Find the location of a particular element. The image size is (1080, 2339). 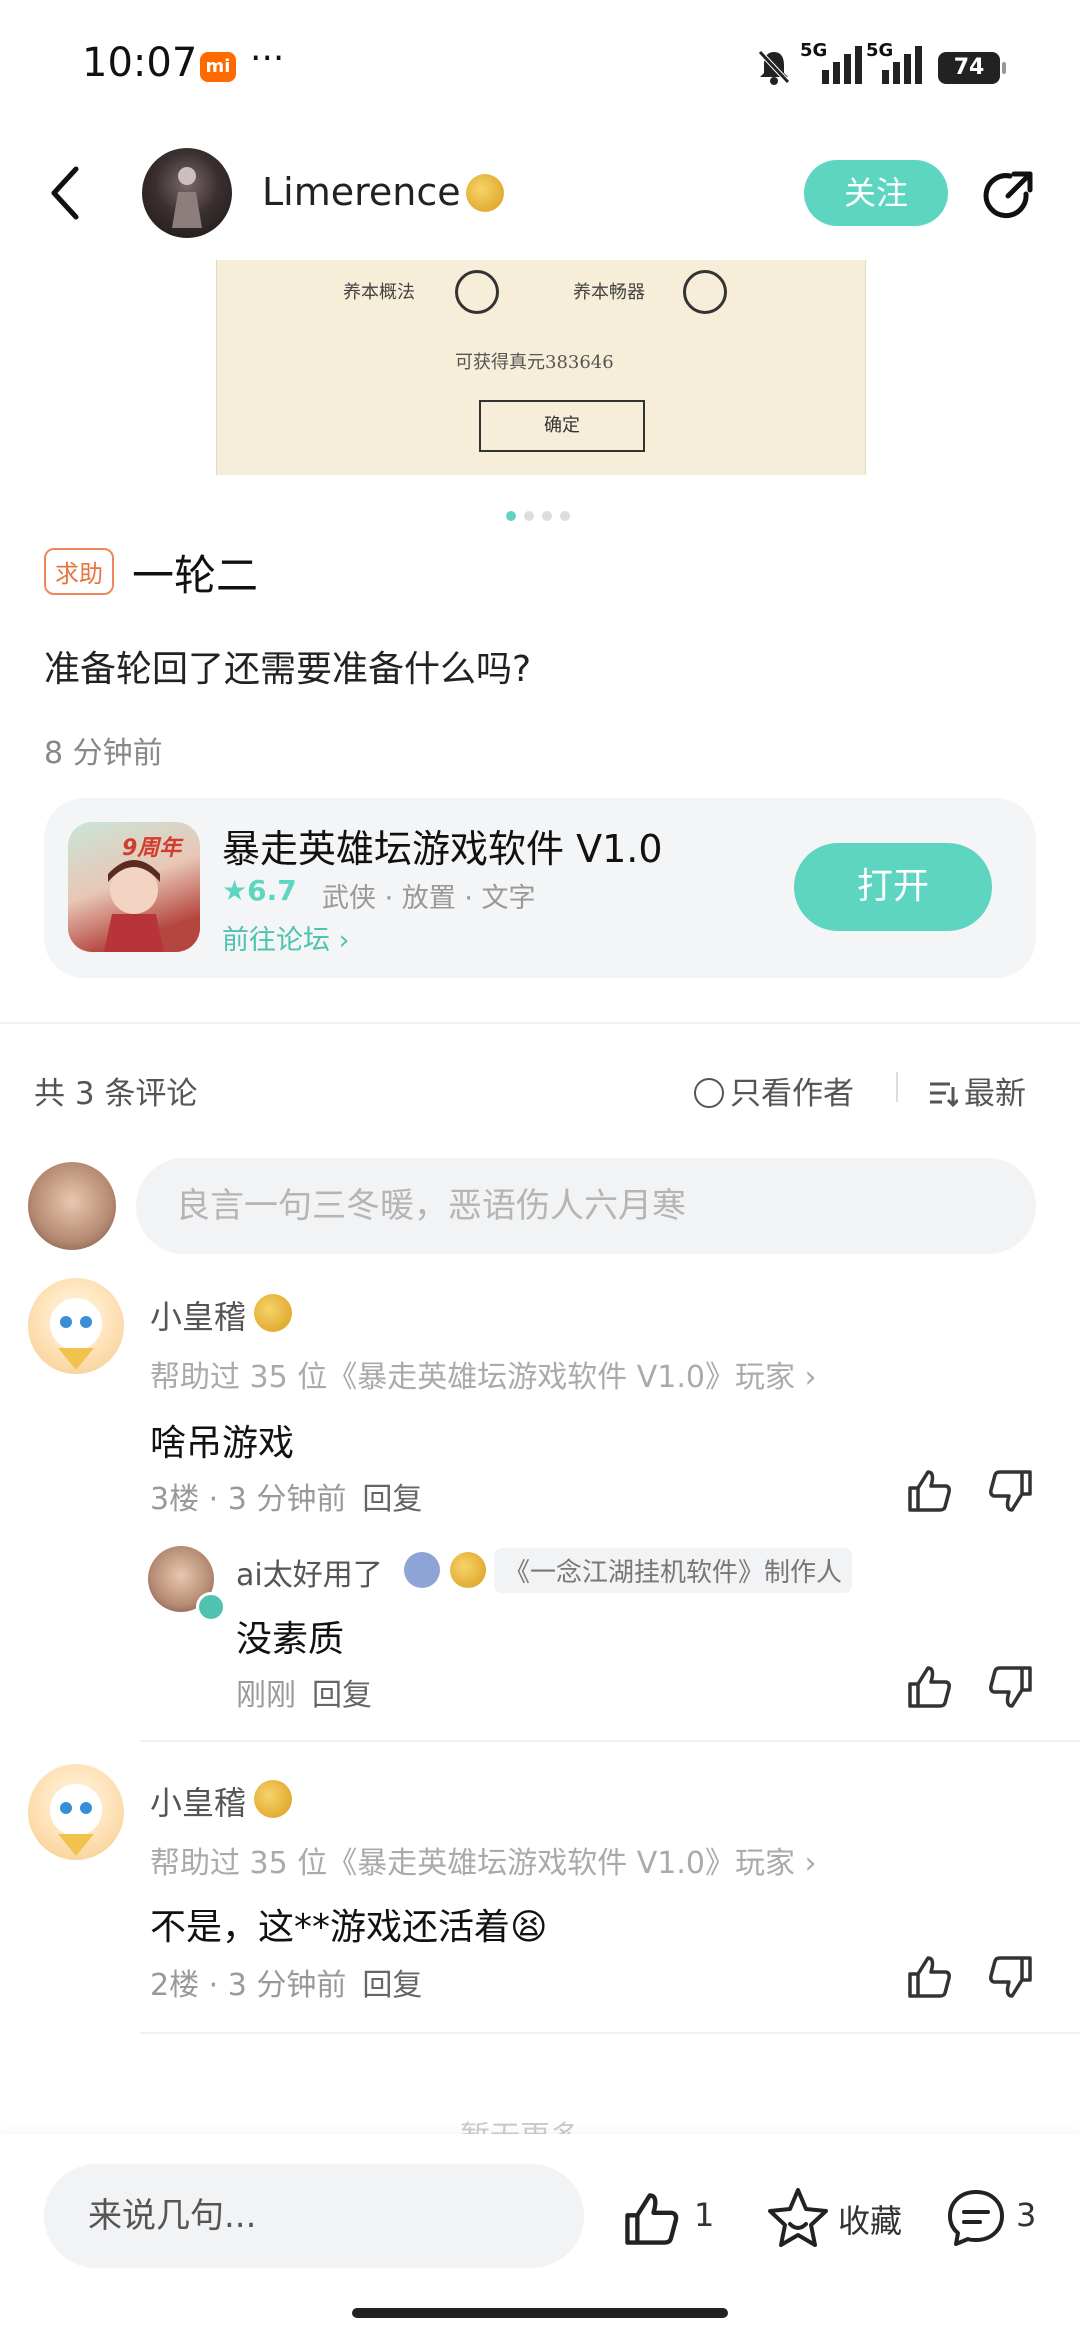

more-notifications-icon: ··· is located at coordinates (267, 58).